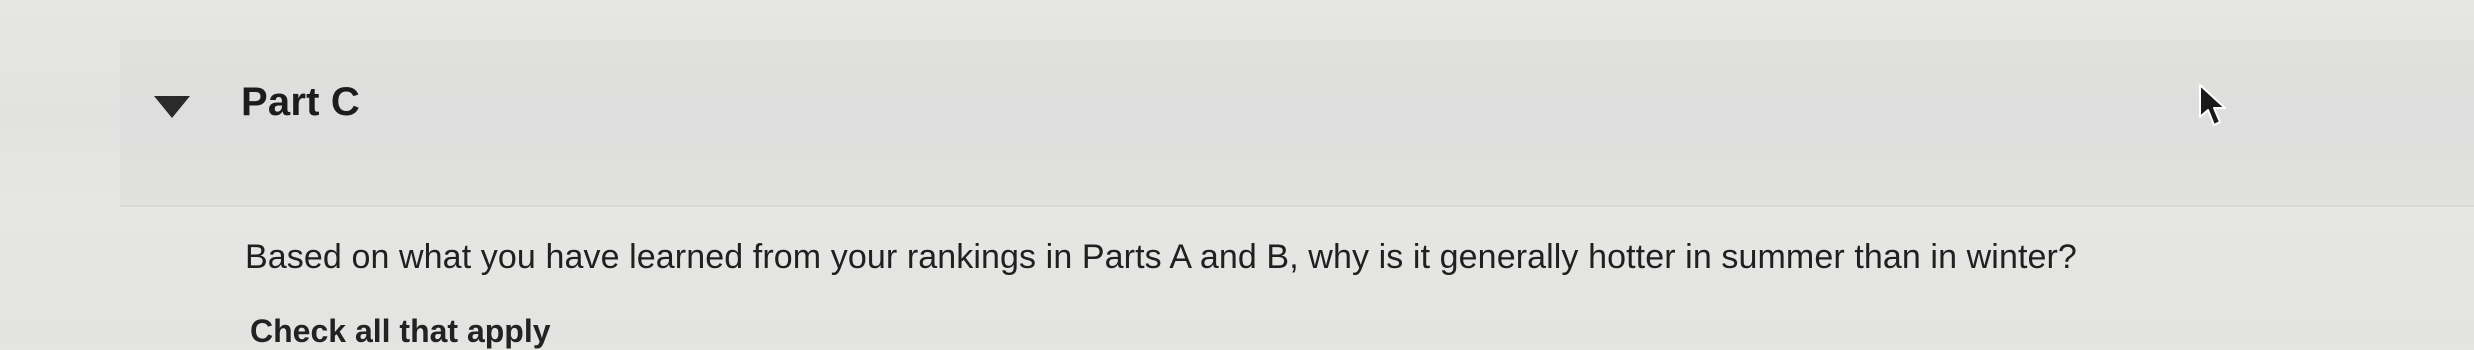 The height and width of the screenshot is (350, 2474). What do you see at coordinates (300, 102) in the screenshot?
I see `part-title: Part C` at bounding box center [300, 102].